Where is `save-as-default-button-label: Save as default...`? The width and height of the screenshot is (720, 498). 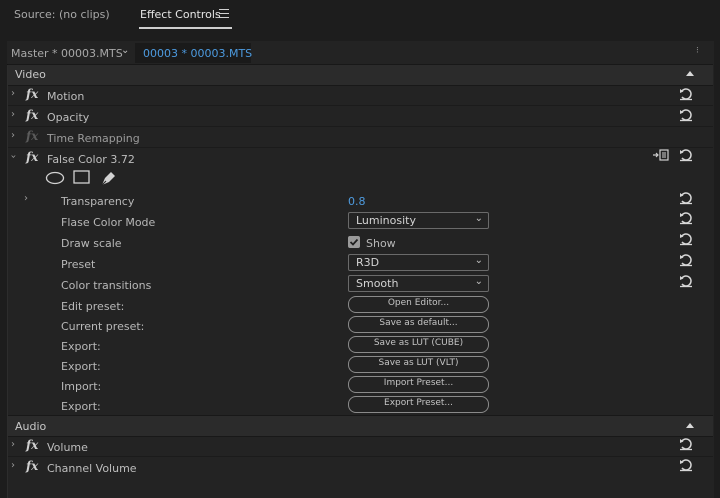 save-as-default-button-label: Save as default... is located at coordinates (418, 323).